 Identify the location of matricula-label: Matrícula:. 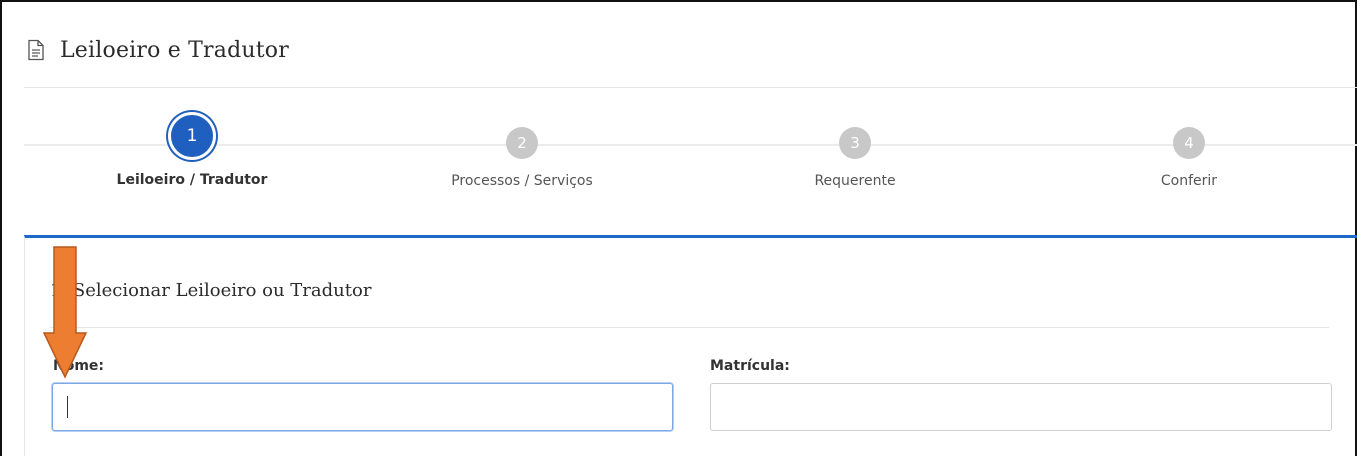
(750, 366).